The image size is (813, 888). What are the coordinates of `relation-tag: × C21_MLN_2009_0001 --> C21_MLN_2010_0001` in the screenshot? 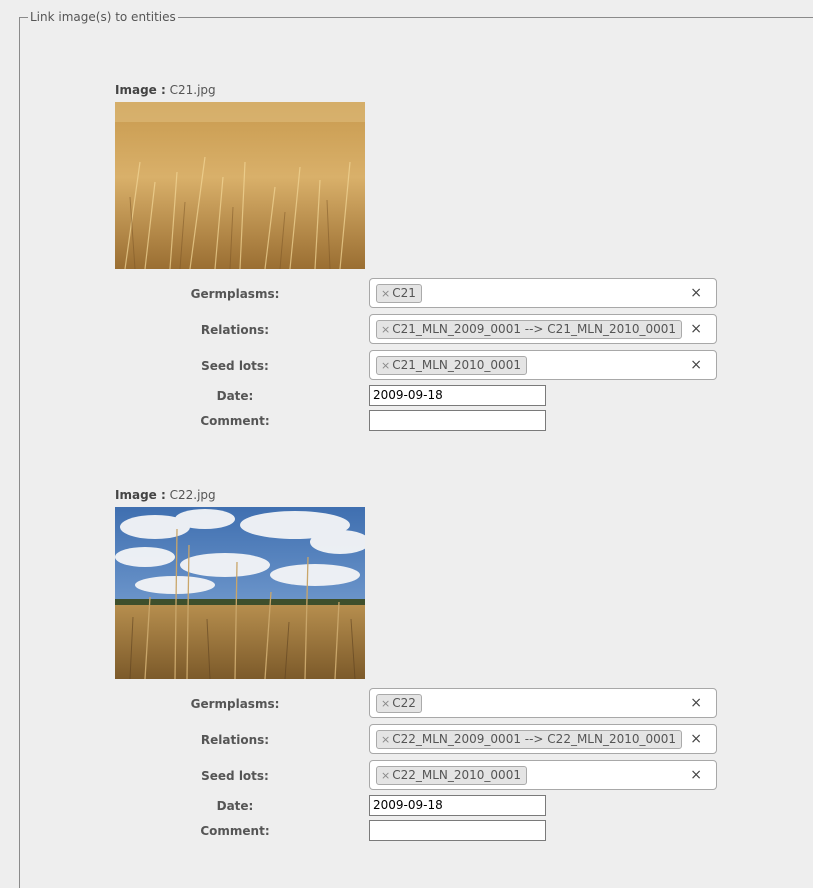 It's located at (529, 329).